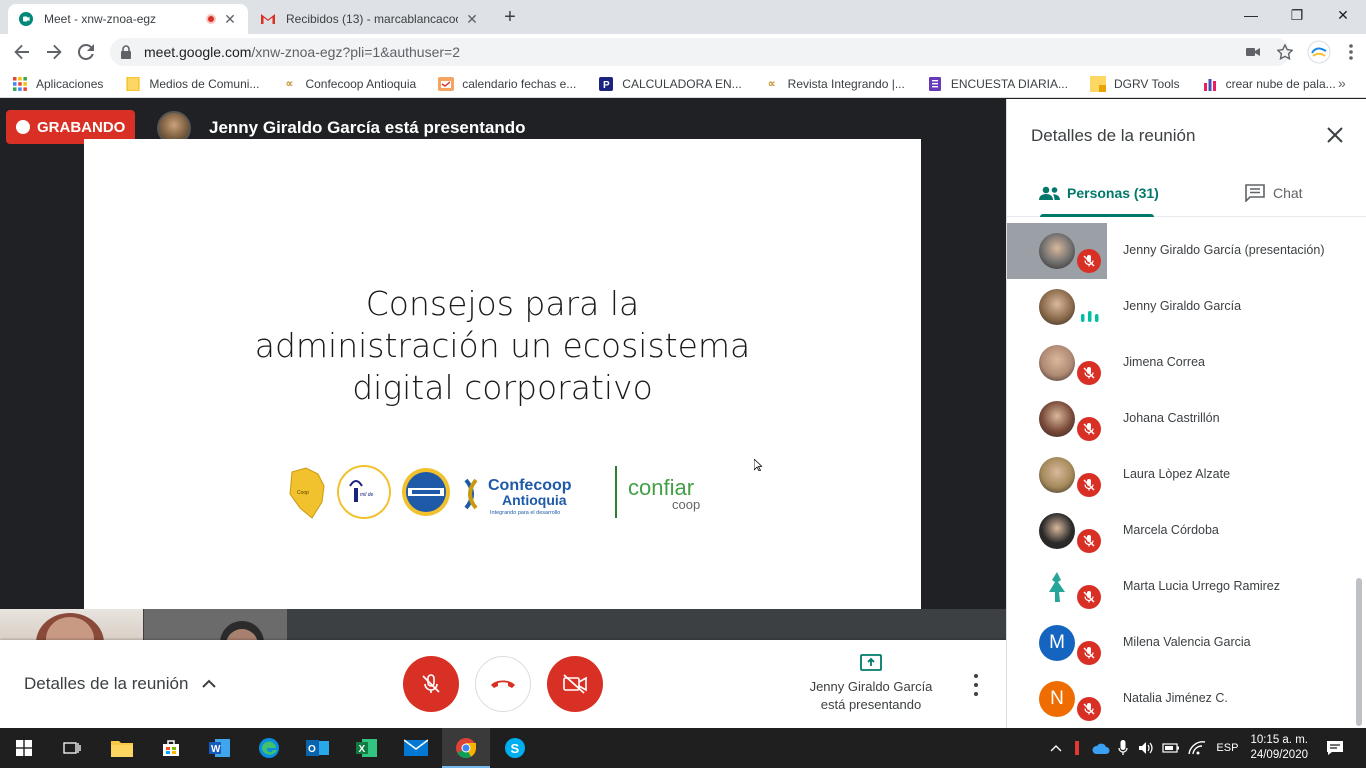  What do you see at coordinates (1227, 748) in the screenshot?
I see `language-indicator: ESP` at bounding box center [1227, 748].